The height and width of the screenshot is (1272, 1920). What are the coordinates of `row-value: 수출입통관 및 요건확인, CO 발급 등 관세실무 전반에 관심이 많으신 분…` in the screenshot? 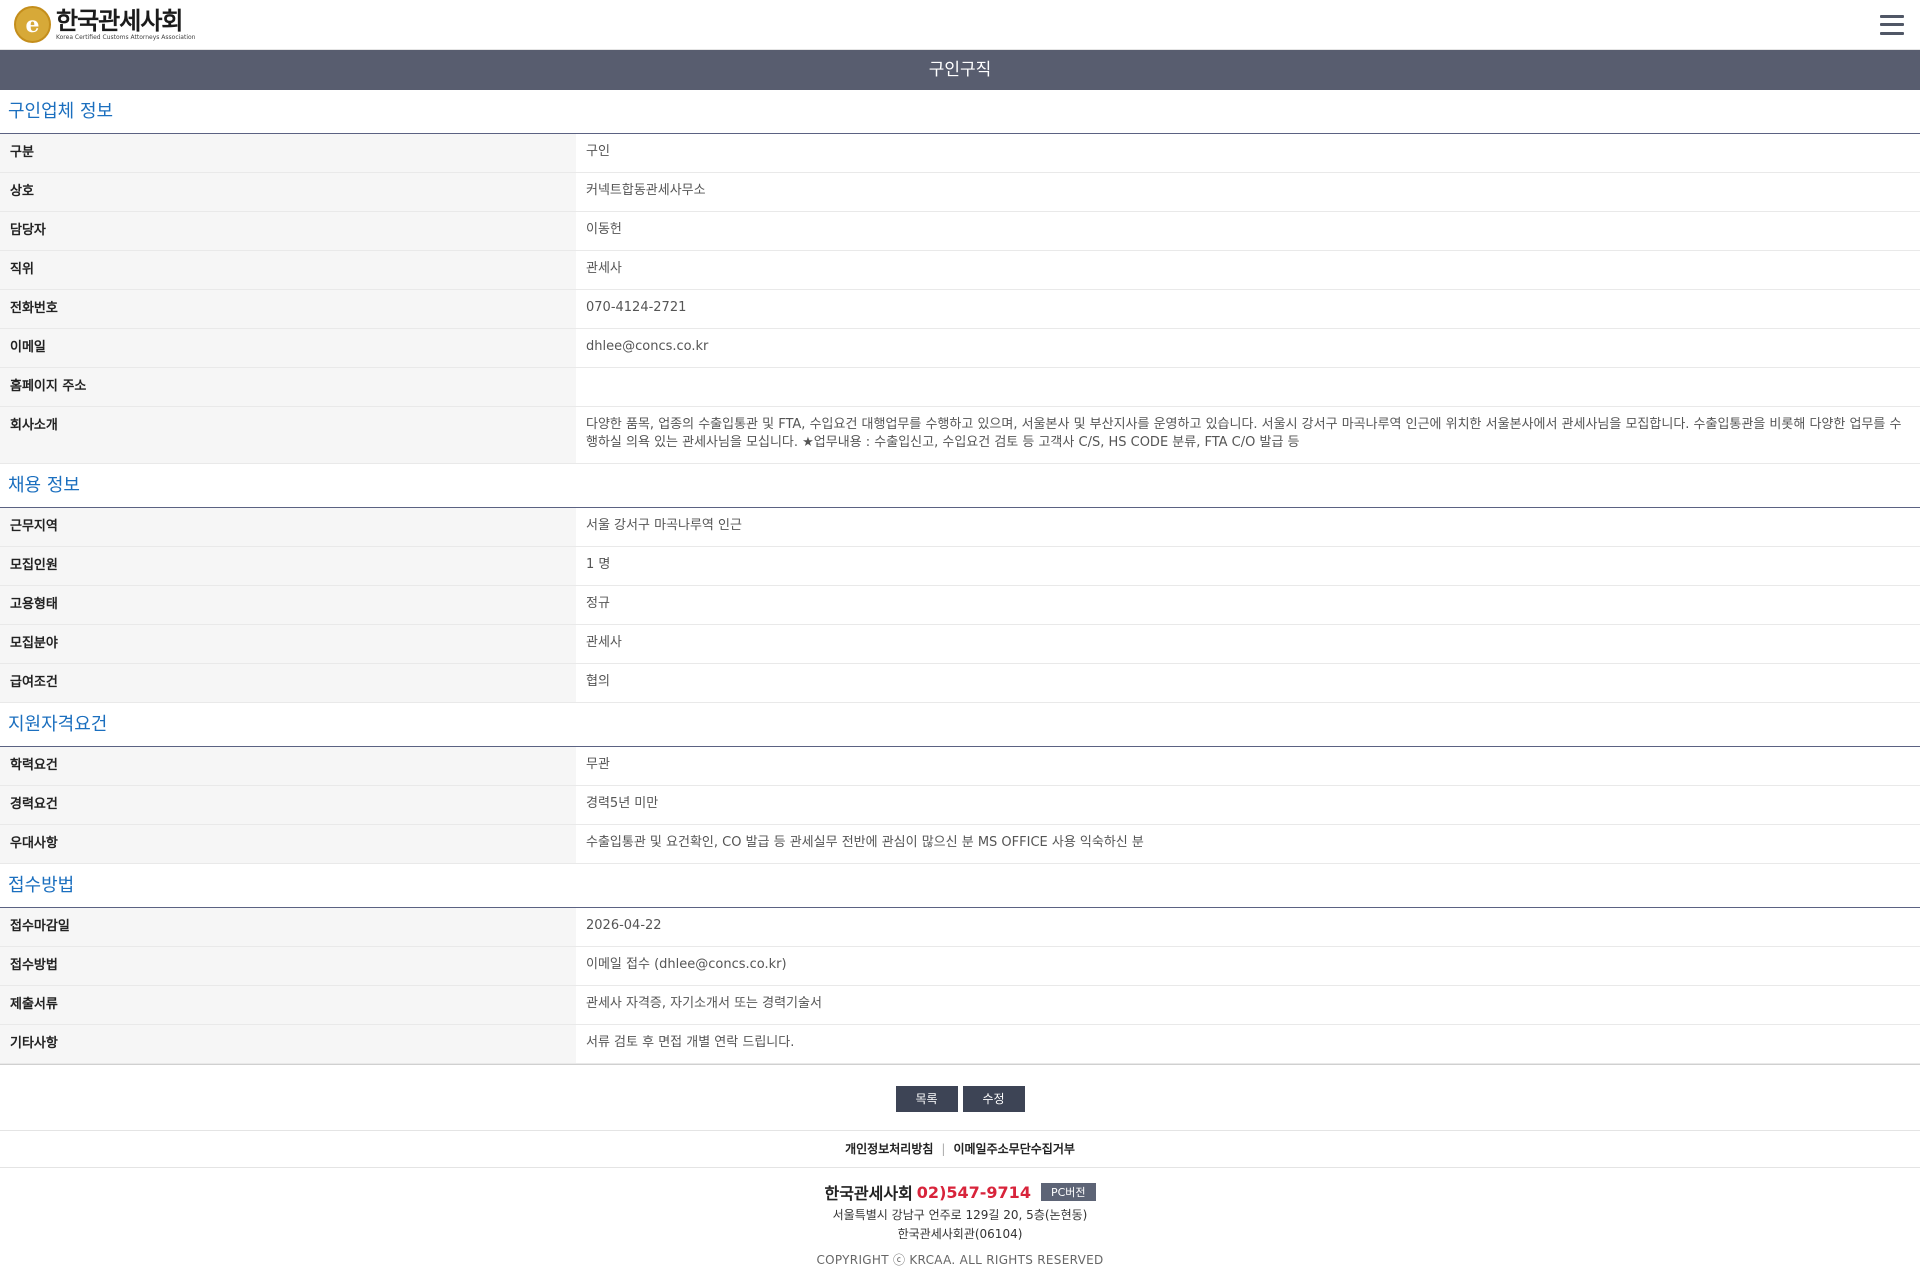 It's located at (865, 842).